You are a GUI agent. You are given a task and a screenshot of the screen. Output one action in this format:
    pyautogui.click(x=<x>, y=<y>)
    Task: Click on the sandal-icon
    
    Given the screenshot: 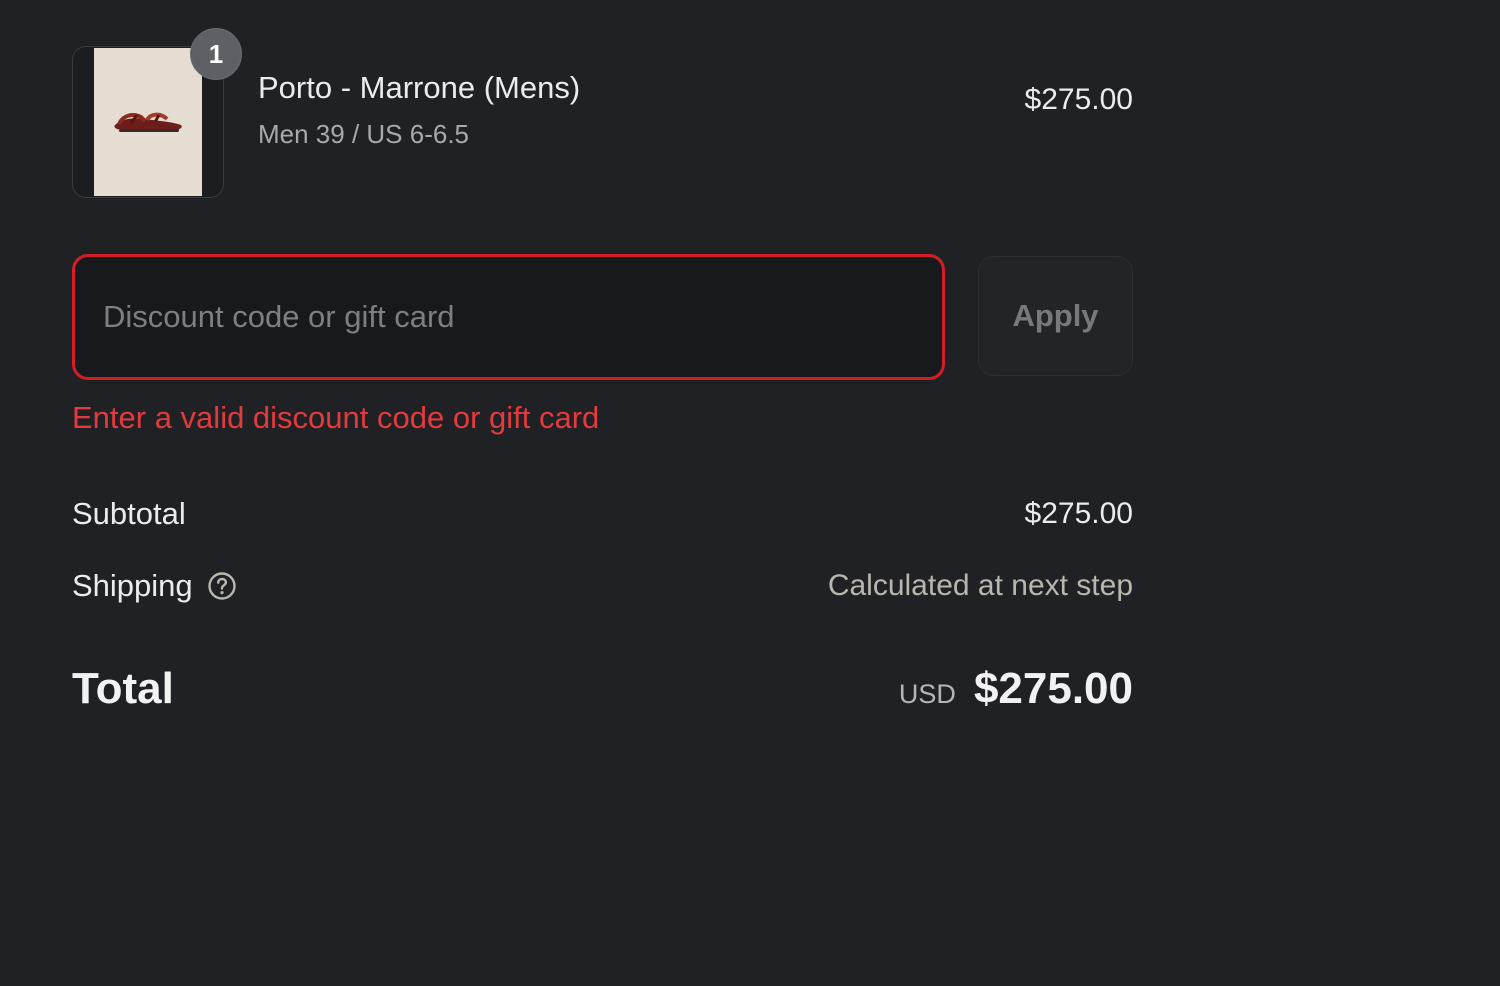 What is the action you would take?
    pyautogui.click(x=148, y=122)
    